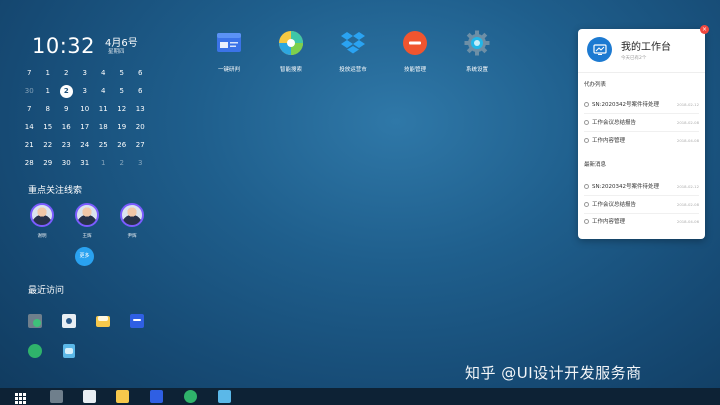  I want to click on app-launcher: 一键研判 智能搜索 投放运营市 技能管理 系统设置, so click(353, 51).